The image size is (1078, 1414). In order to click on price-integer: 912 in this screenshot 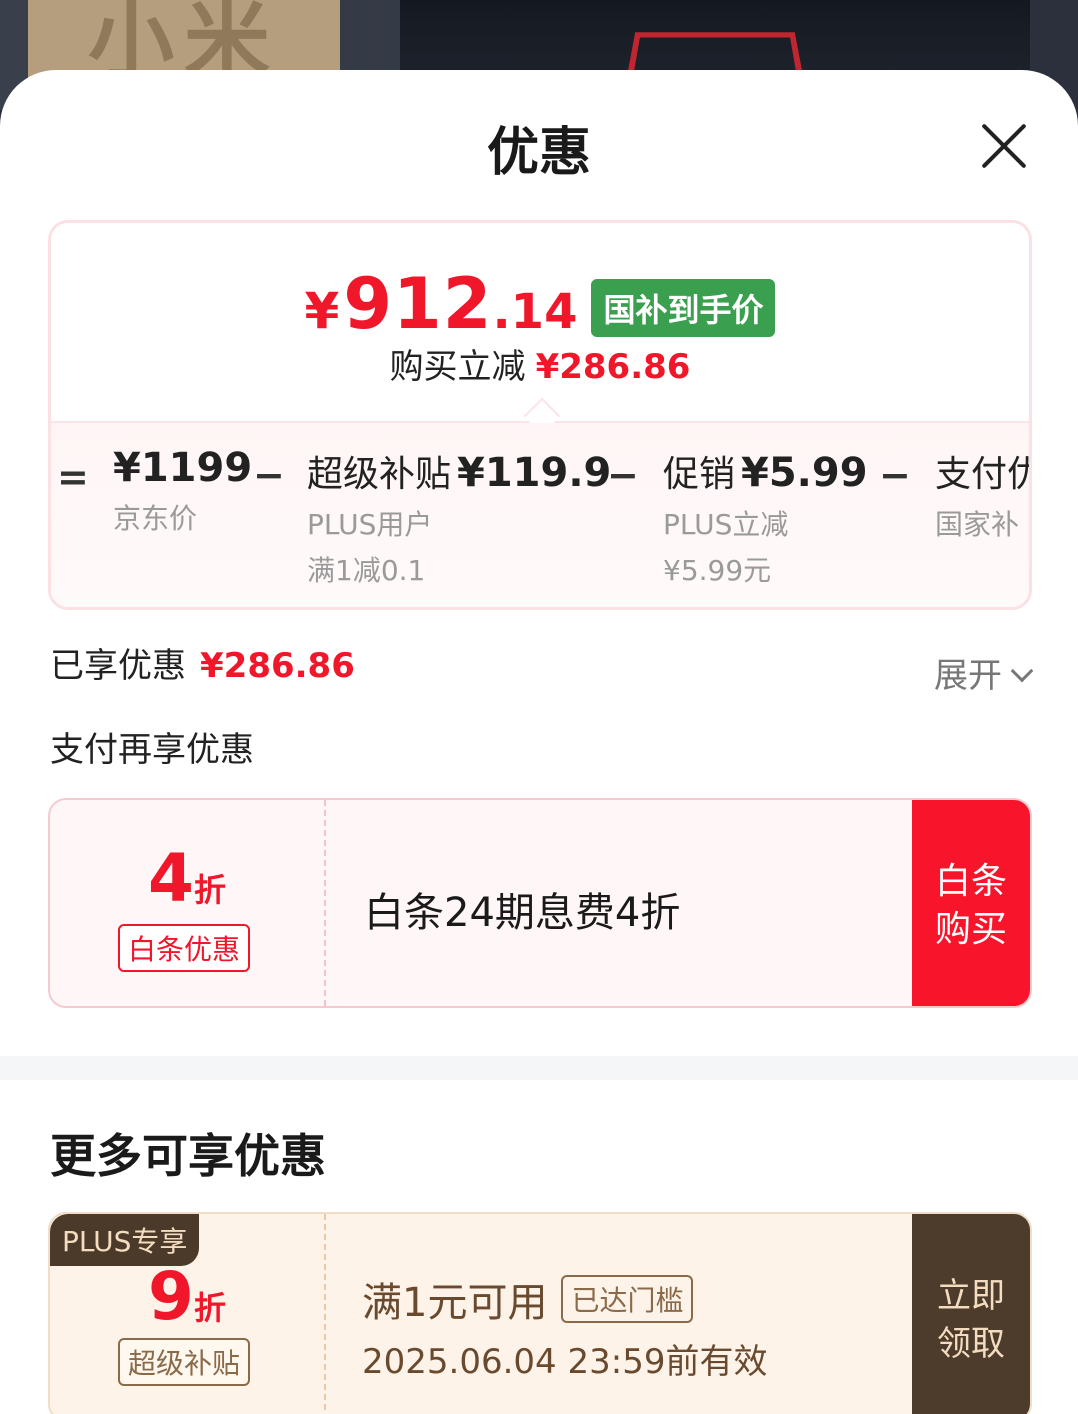, I will do `click(418, 304)`.